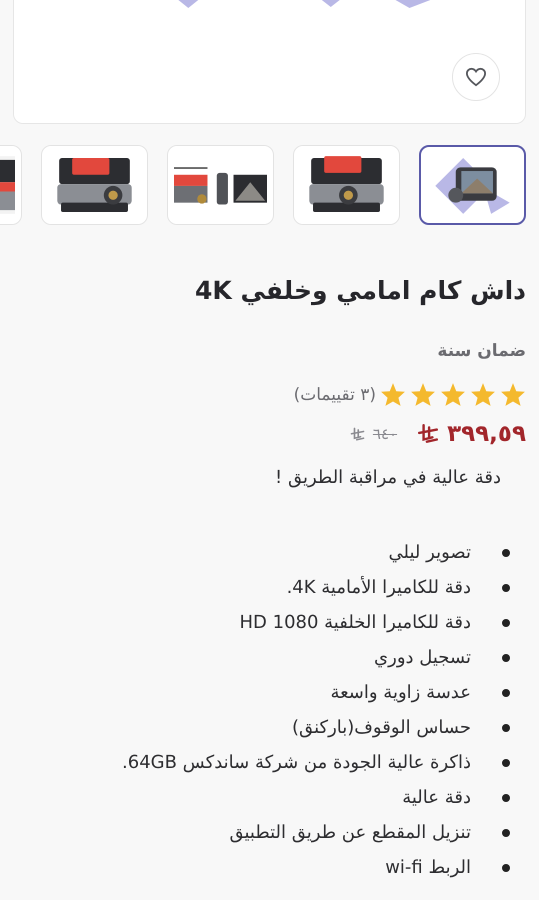 This screenshot has height=900, width=539. I want to click on feature-item: تسجيل دوري, so click(422, 657).